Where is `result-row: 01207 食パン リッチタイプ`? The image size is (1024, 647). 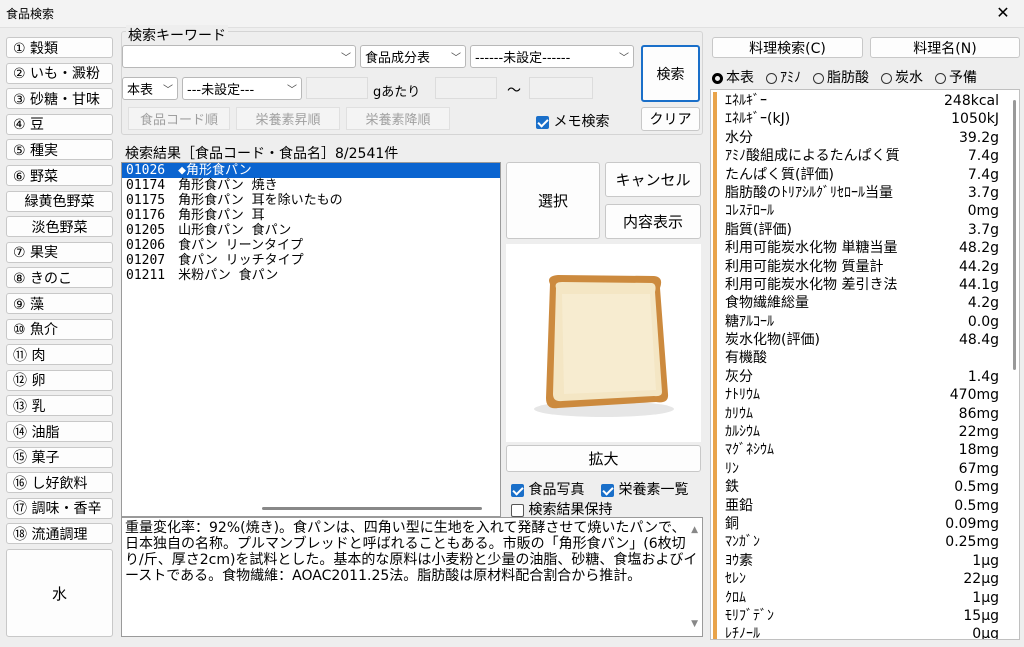 result-row: 01207 食パン リッチタイプ is located at coordinates (311, 260).